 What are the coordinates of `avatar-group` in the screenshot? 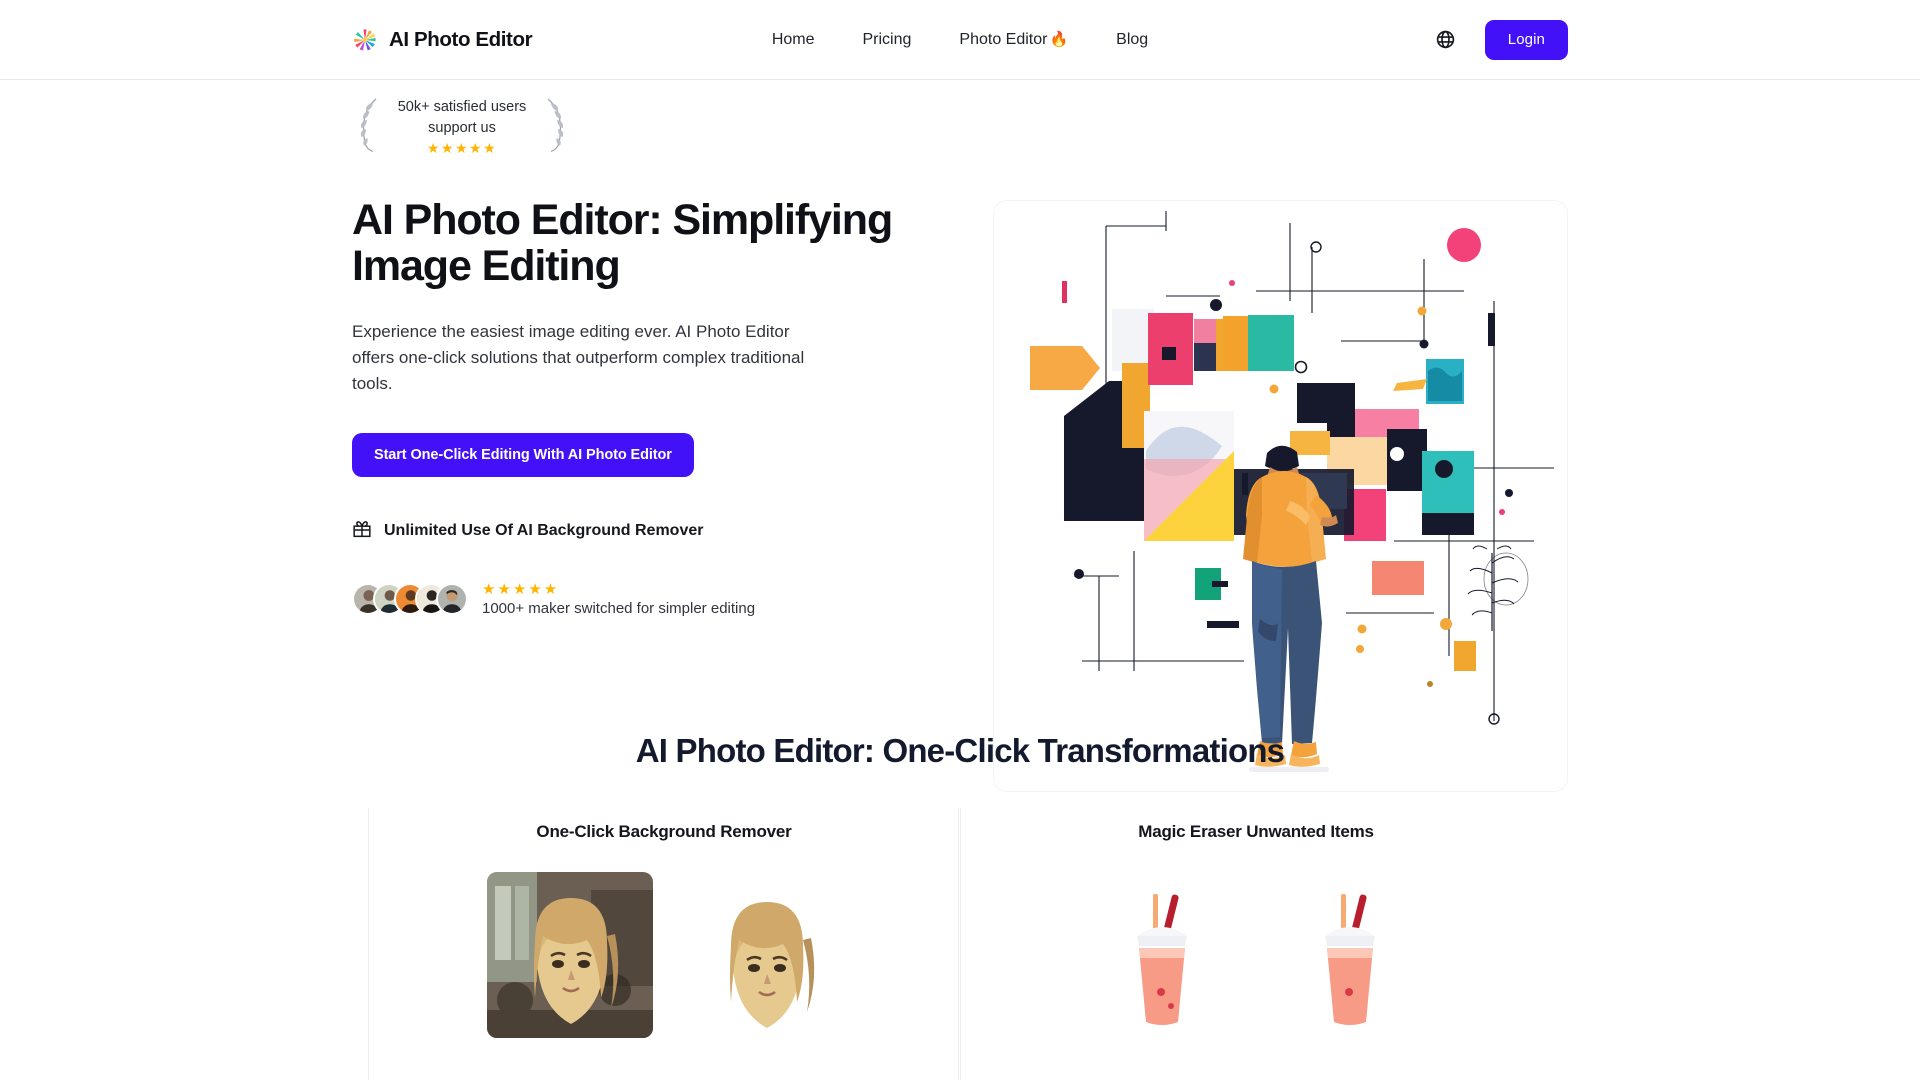 It's located at (410, 599).